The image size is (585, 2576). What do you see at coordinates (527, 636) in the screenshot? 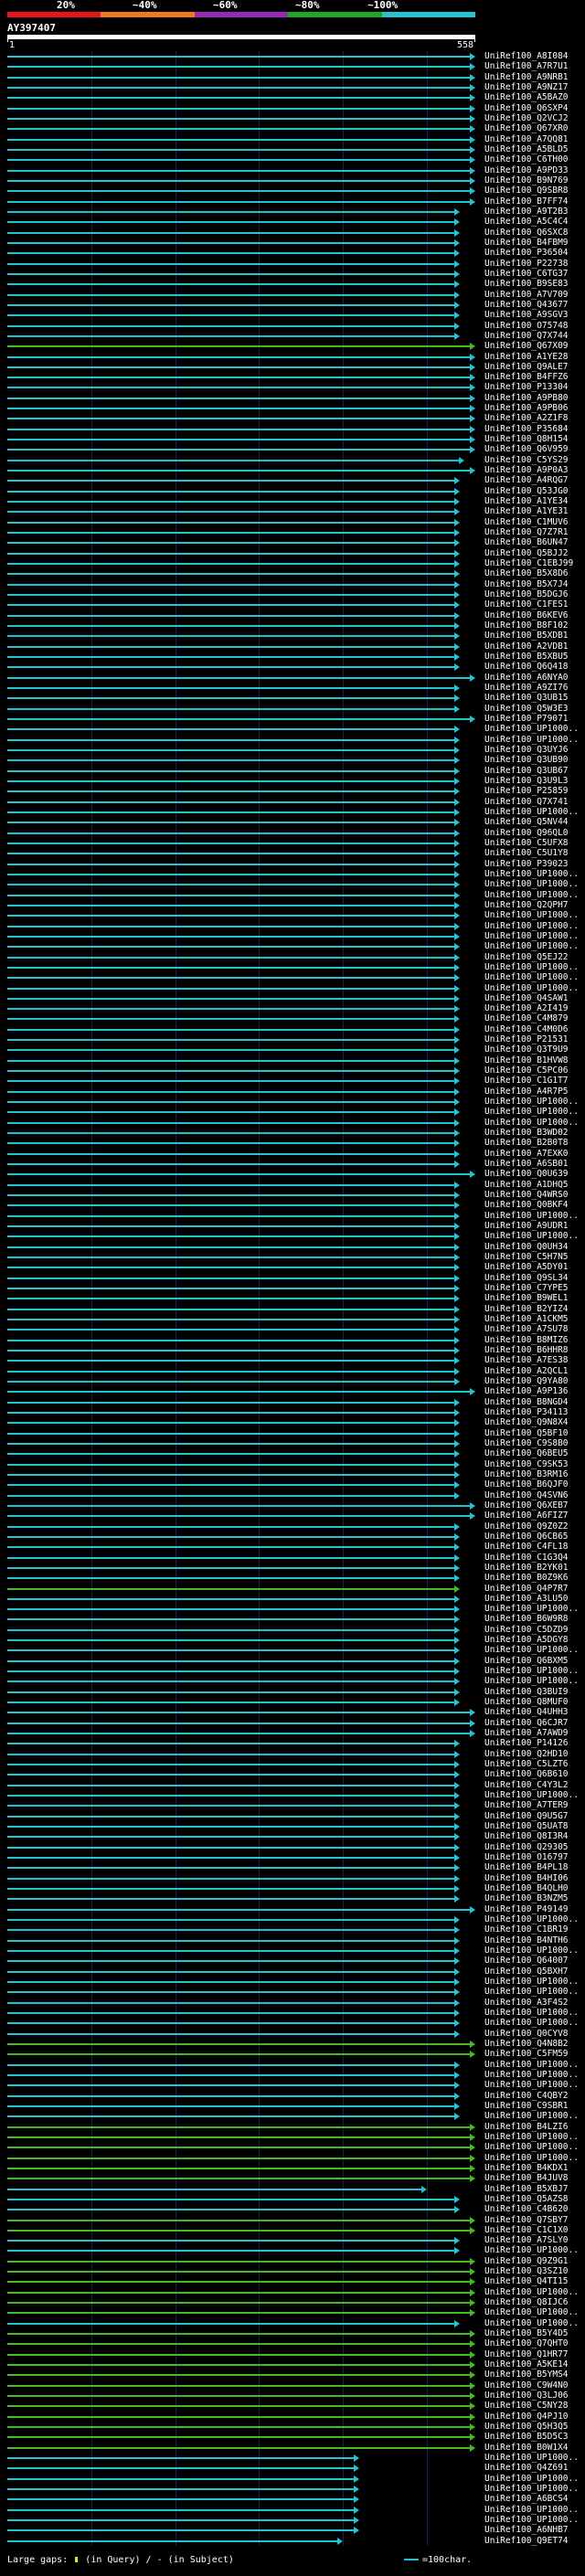
I see `hit-label: UniRef100_B5XDB1` at bounding box center [527, 636].